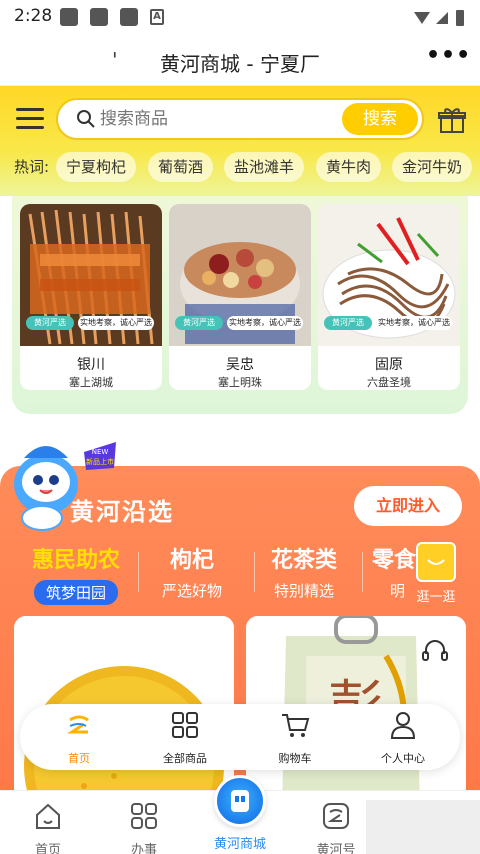  I want to click on stroll-button: 逛一逛, so click(436, 572).